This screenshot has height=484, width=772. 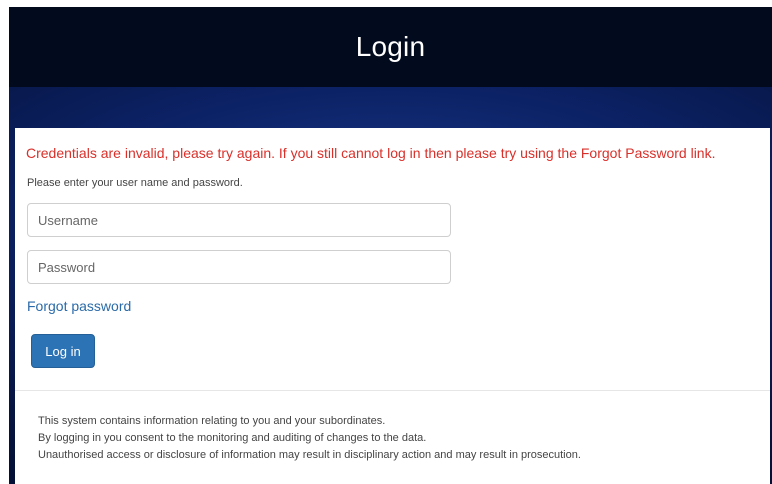 I want to click on username-input, so click(x=239, y=220).